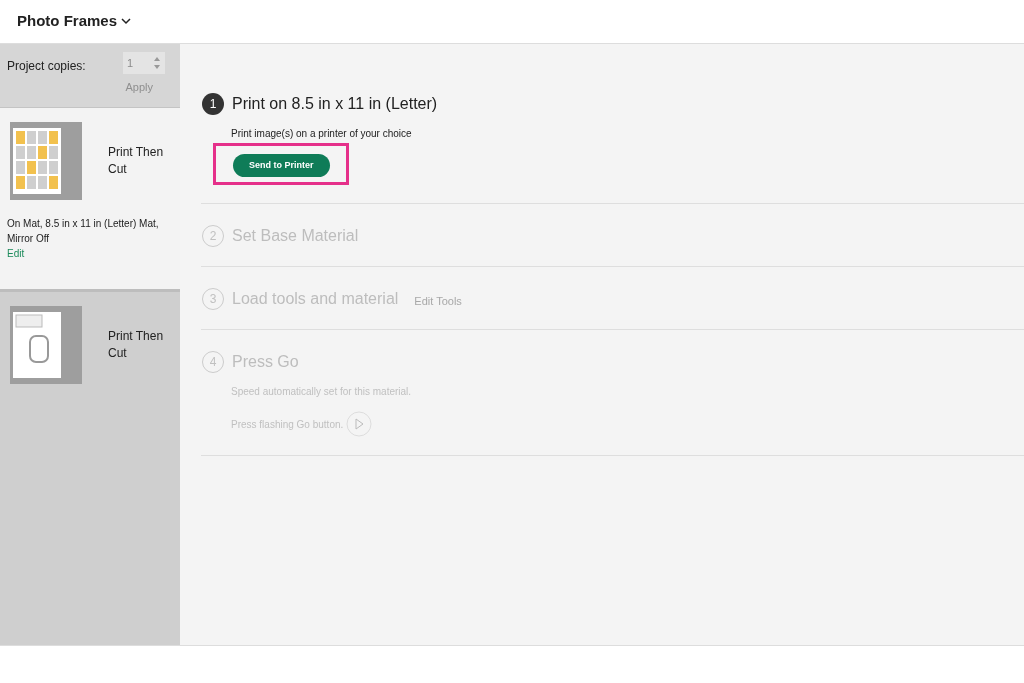  What do you see at coordinates (90, 200) in the screenshot?
I see `mat-item: Print Then Cut On Mat, 8.5 in x 11 in (Letter) Mat, Mirror Off Edit` at bounding box center [90, 200].